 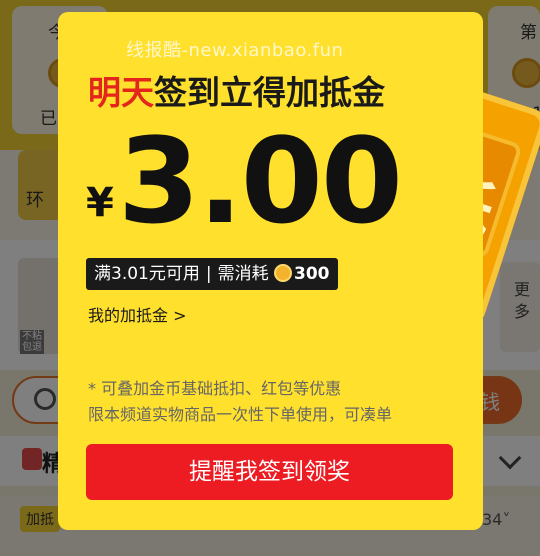 I want to click on watermark: 线报酷-new.xianbao.fun, so click(x=235, y=50).